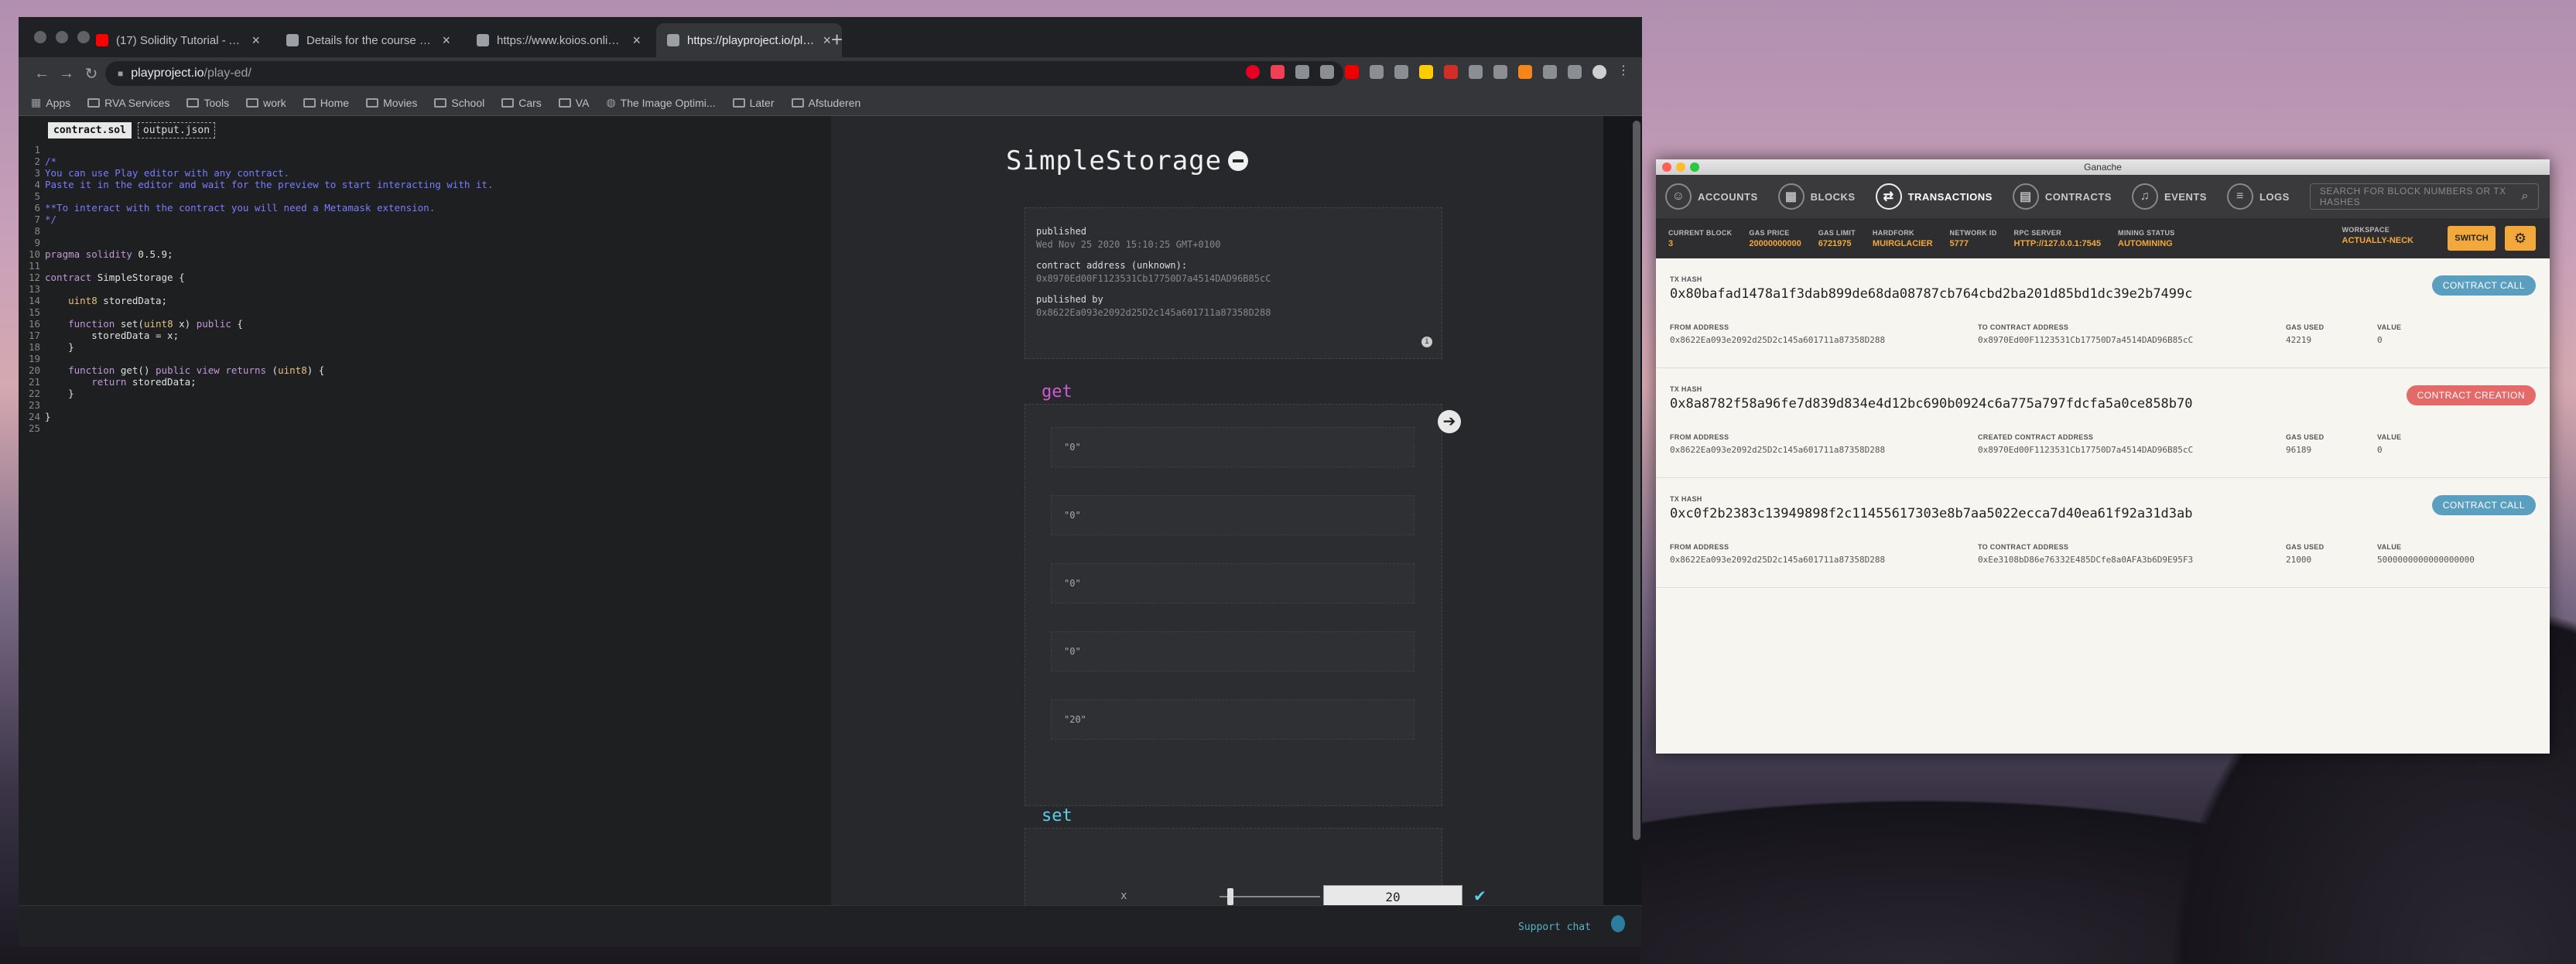 The height and width of the screenshot is (964, 2576). I want to click on line-number: 6, so click(37, 208).